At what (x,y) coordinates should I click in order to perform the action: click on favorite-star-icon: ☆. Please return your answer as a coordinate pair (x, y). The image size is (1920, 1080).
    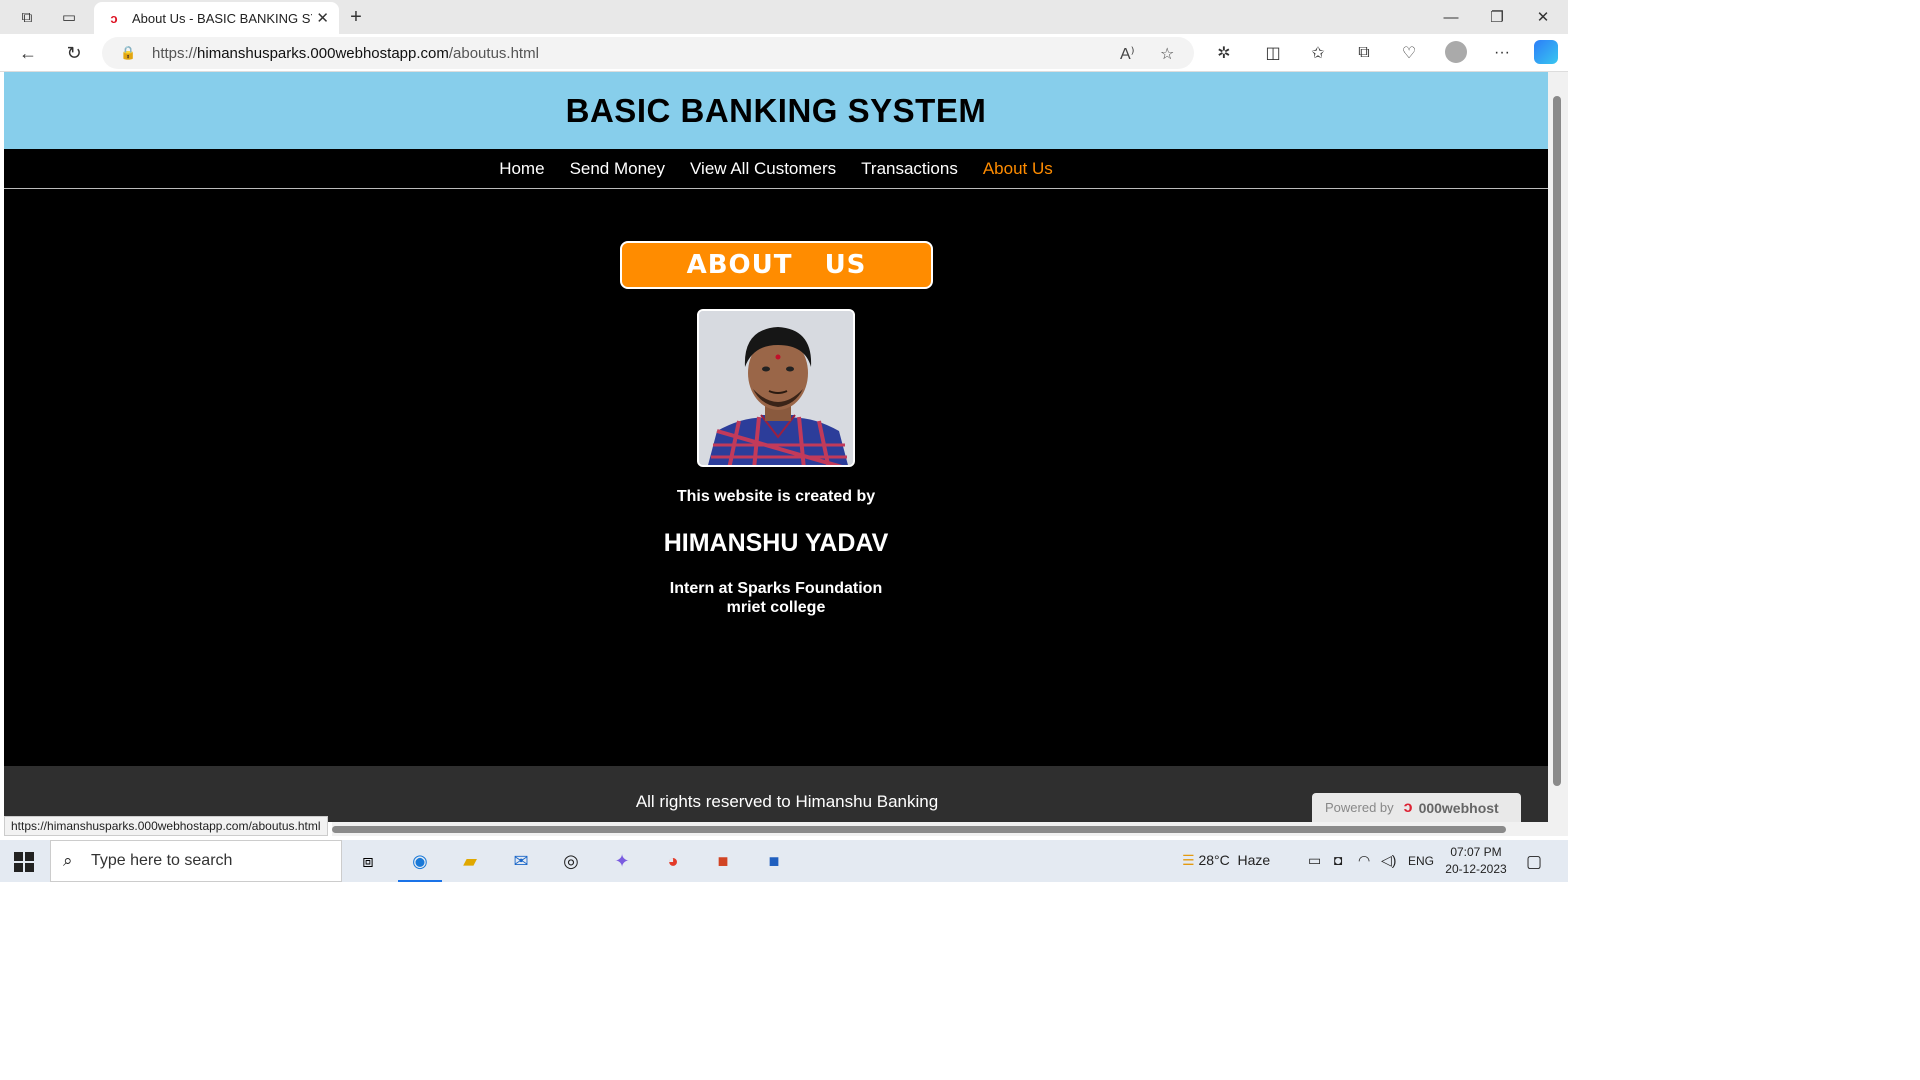
    Looking at the image, I should click on (1167, 54).